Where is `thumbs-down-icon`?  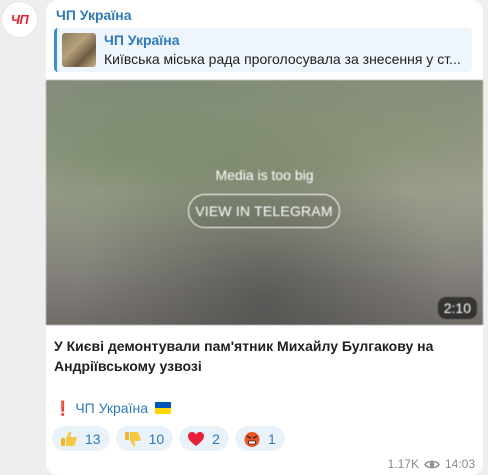
thumbs-down-icon is located at coordinates (132, 438).